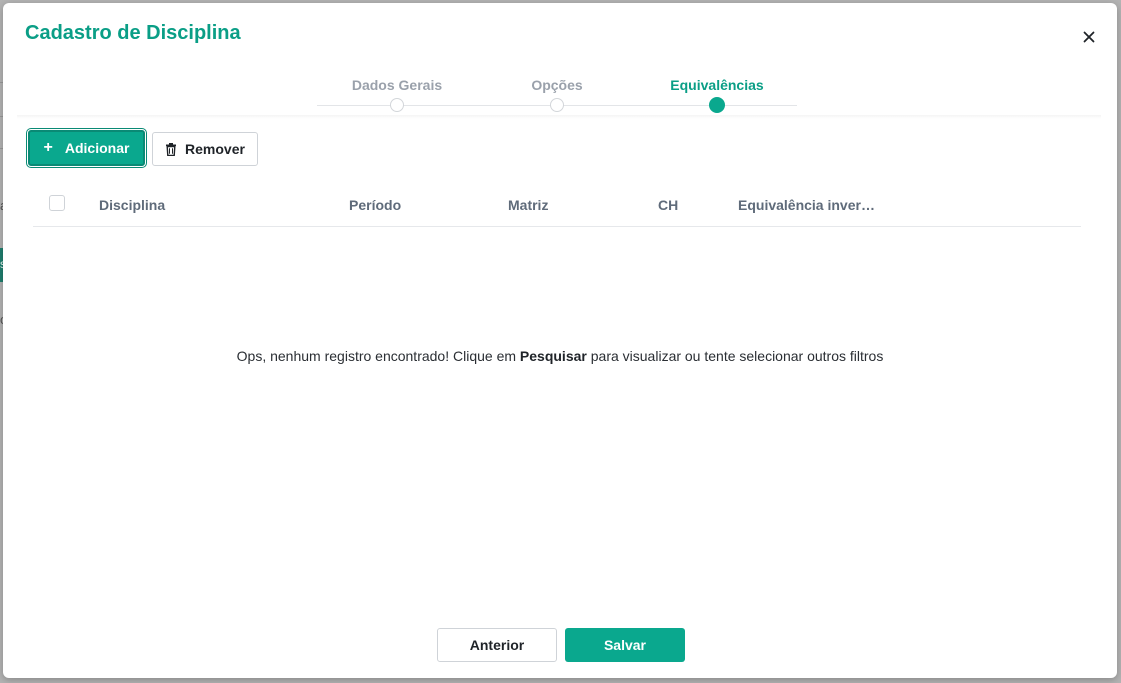 The height and width of the screenshot is (683, 1121). Describe the element at coordinates (559, 117) in the screenshot. I see `stepper-divider` at that location.